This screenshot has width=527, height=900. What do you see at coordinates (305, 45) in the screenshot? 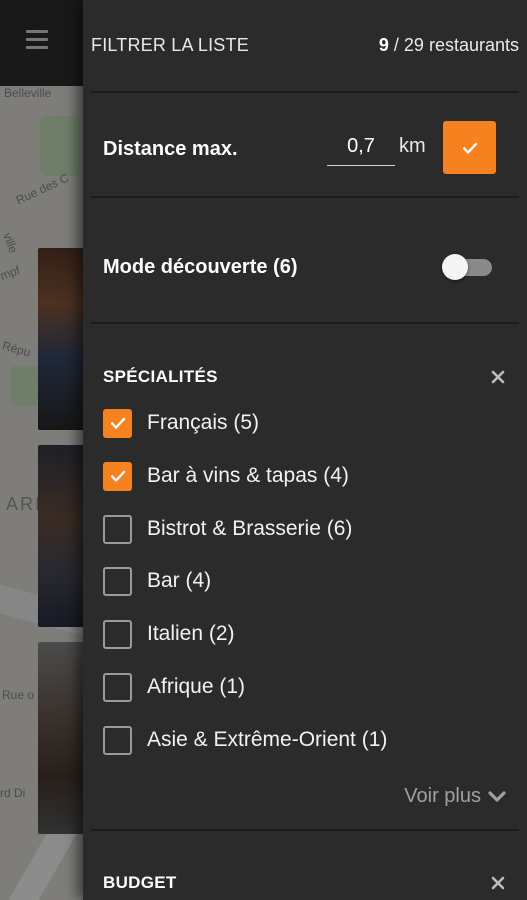
I see `drawer-header: FILTRER LA LISTE 9 / 29 restaurants` at bounding box center [305, 45].